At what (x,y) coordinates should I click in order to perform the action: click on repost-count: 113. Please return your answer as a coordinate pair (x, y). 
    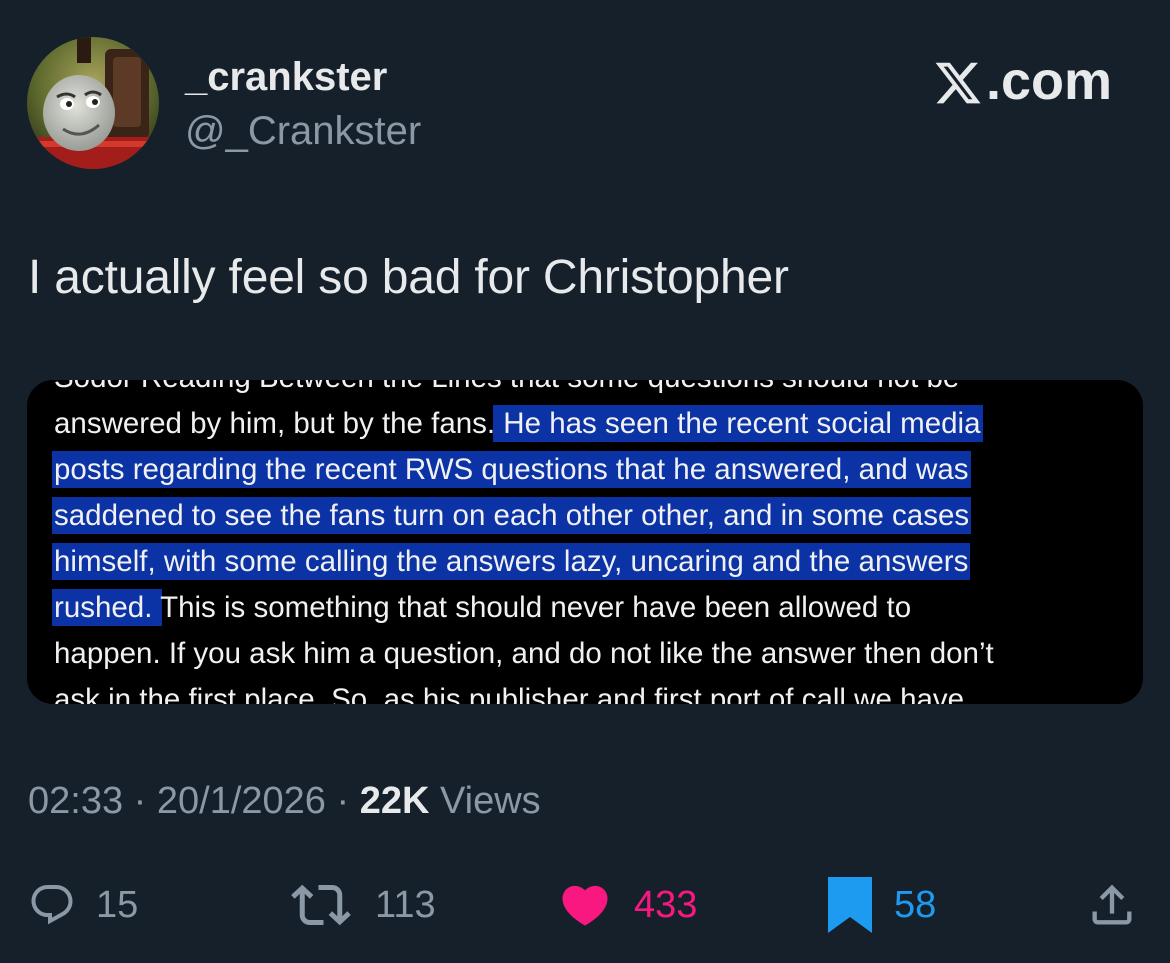
    Looking at the image, I should click on (405, 904).